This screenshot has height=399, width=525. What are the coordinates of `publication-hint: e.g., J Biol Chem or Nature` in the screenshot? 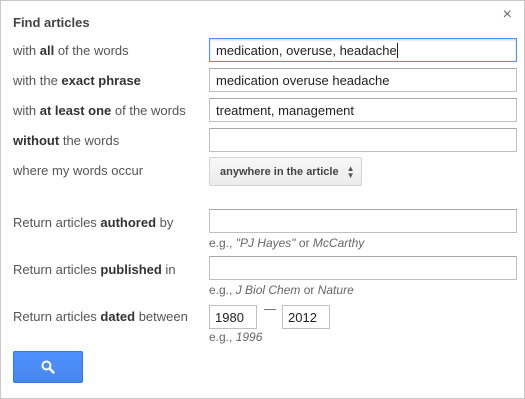 It's located at (281, 290).